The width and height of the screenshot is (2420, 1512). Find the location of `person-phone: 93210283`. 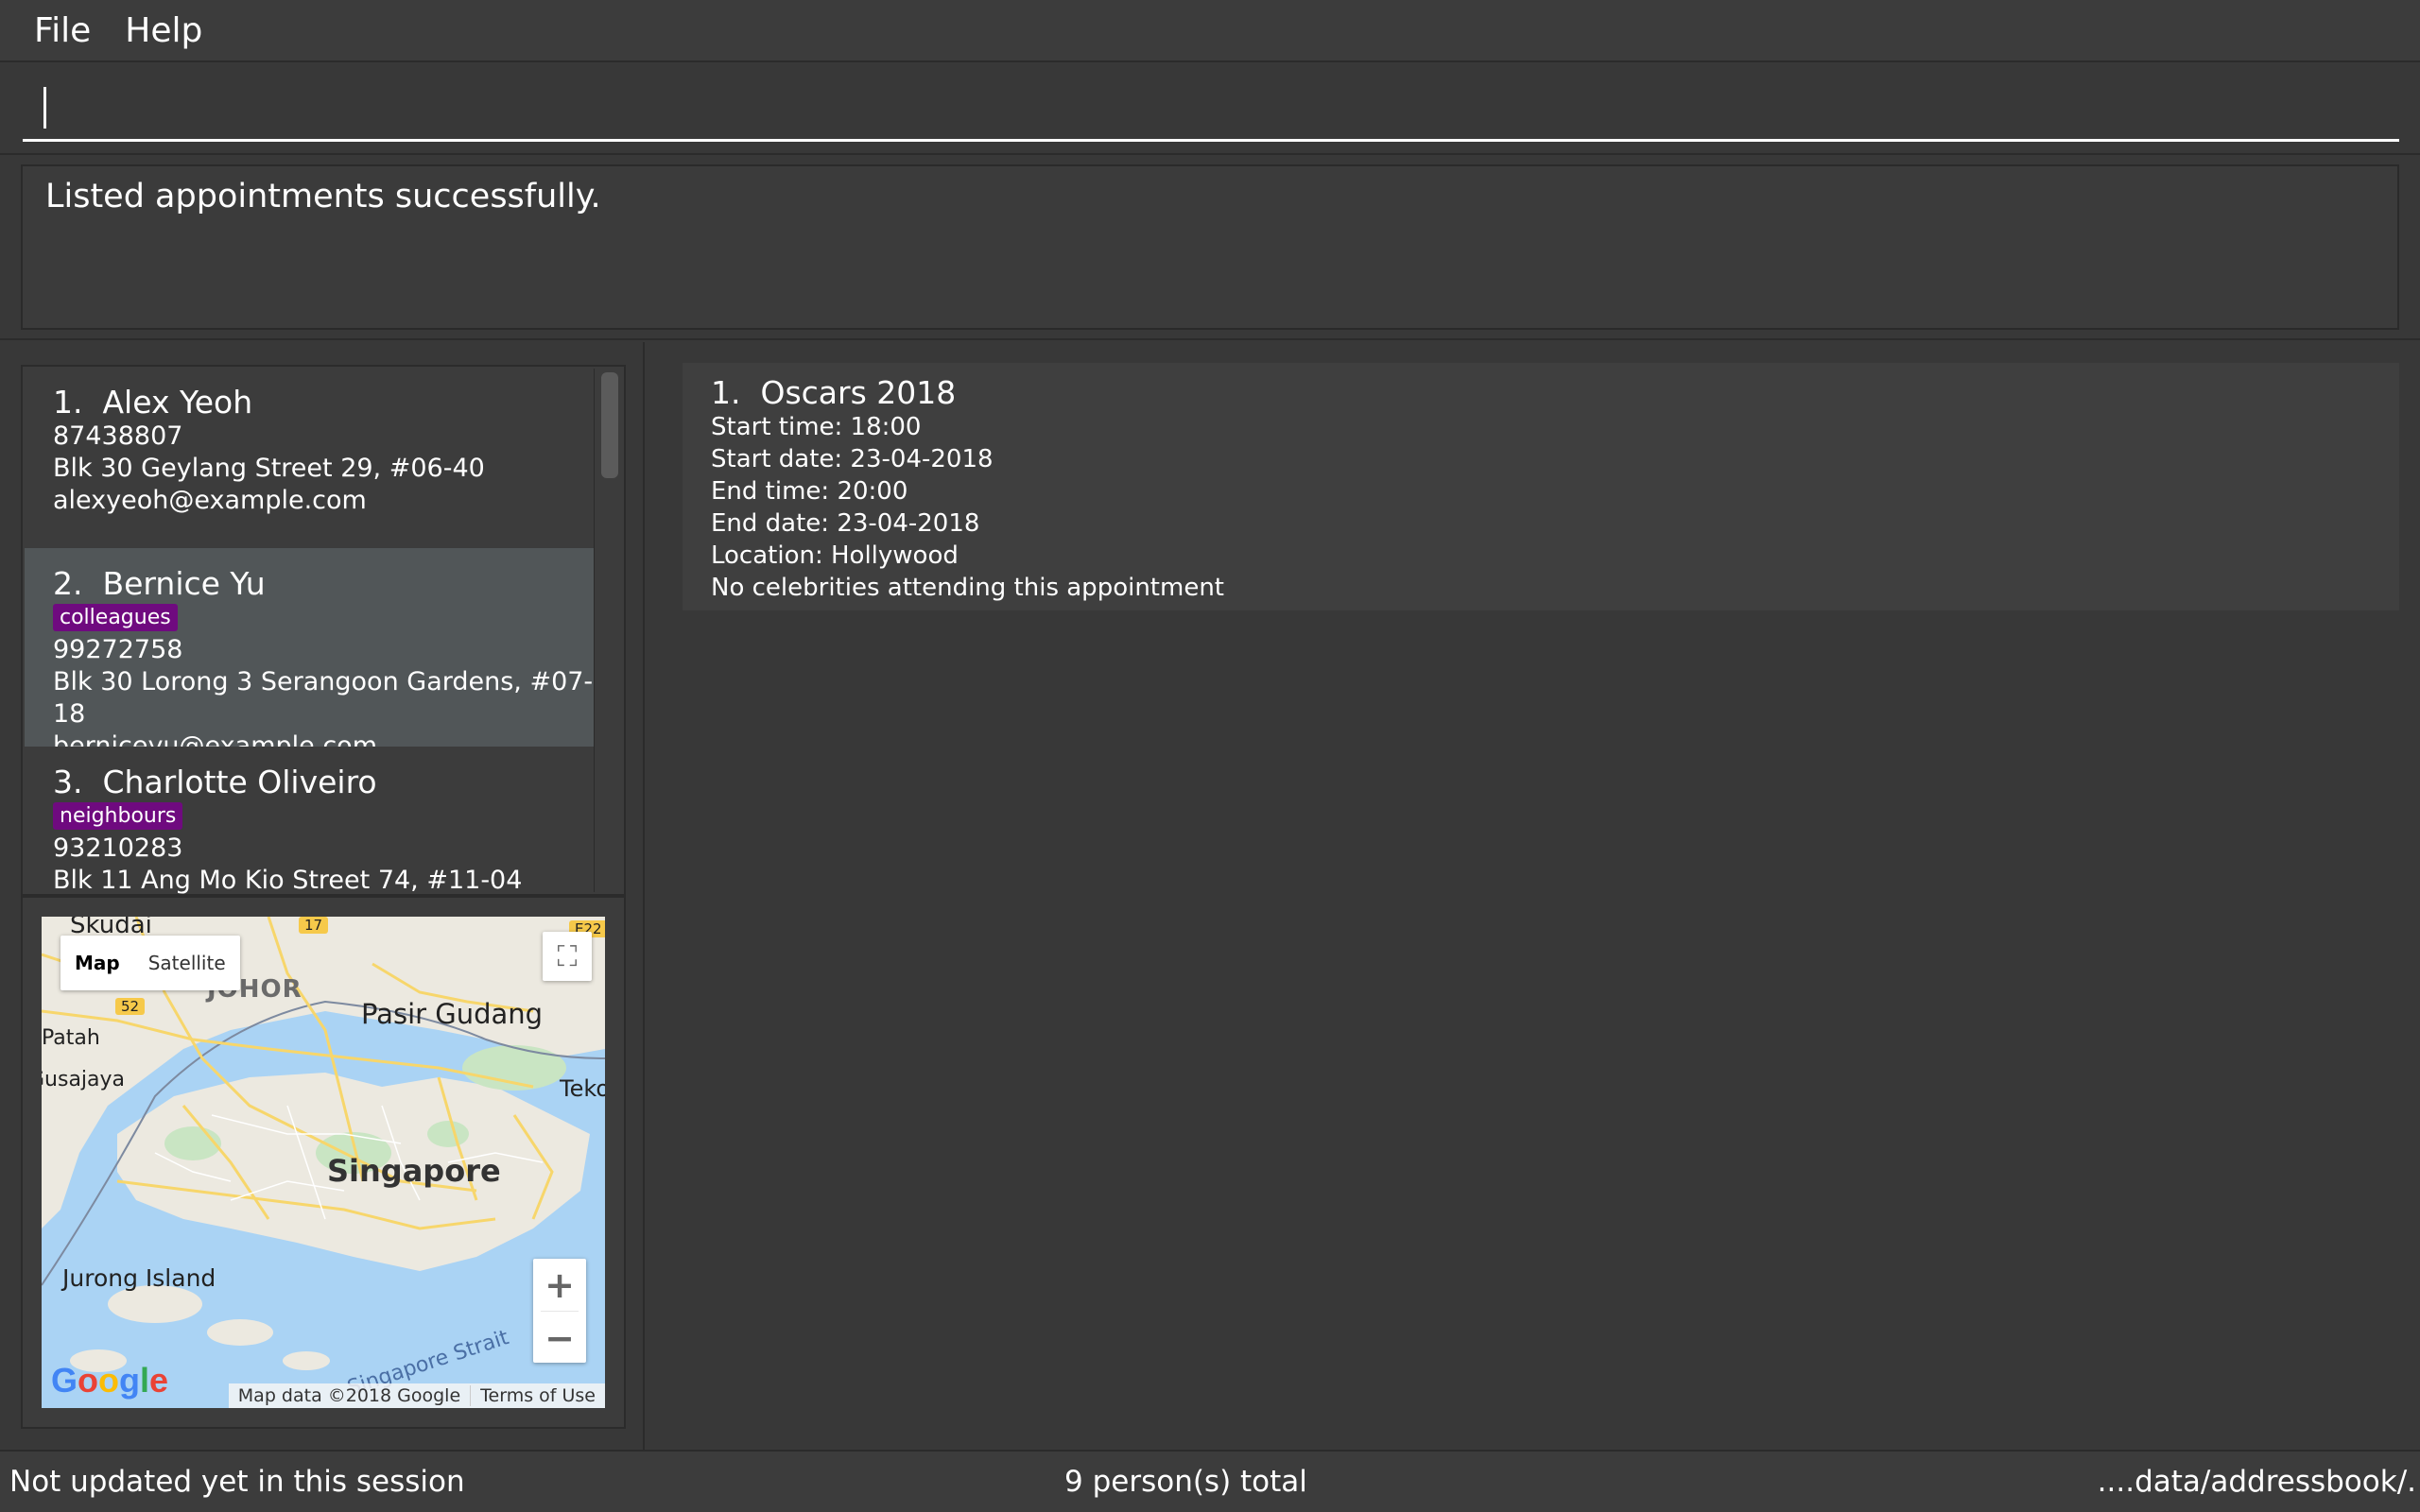

person-phone: 93210283 is located at coordinates (118, 848).